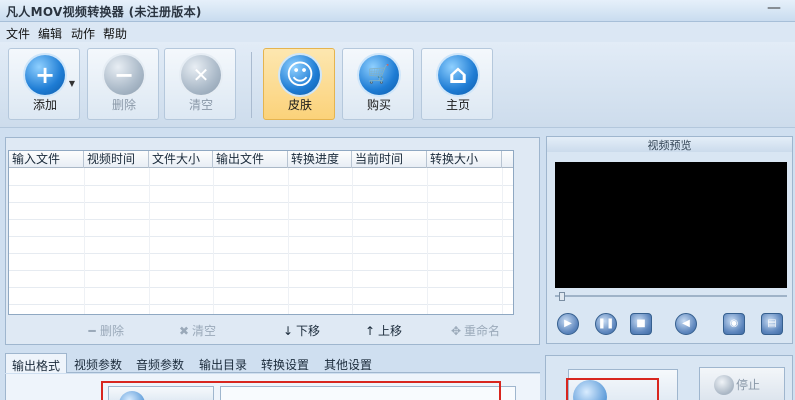 The image size is (795, 400). I want to click on pause-icon: ❚❚, so click(606, 323).